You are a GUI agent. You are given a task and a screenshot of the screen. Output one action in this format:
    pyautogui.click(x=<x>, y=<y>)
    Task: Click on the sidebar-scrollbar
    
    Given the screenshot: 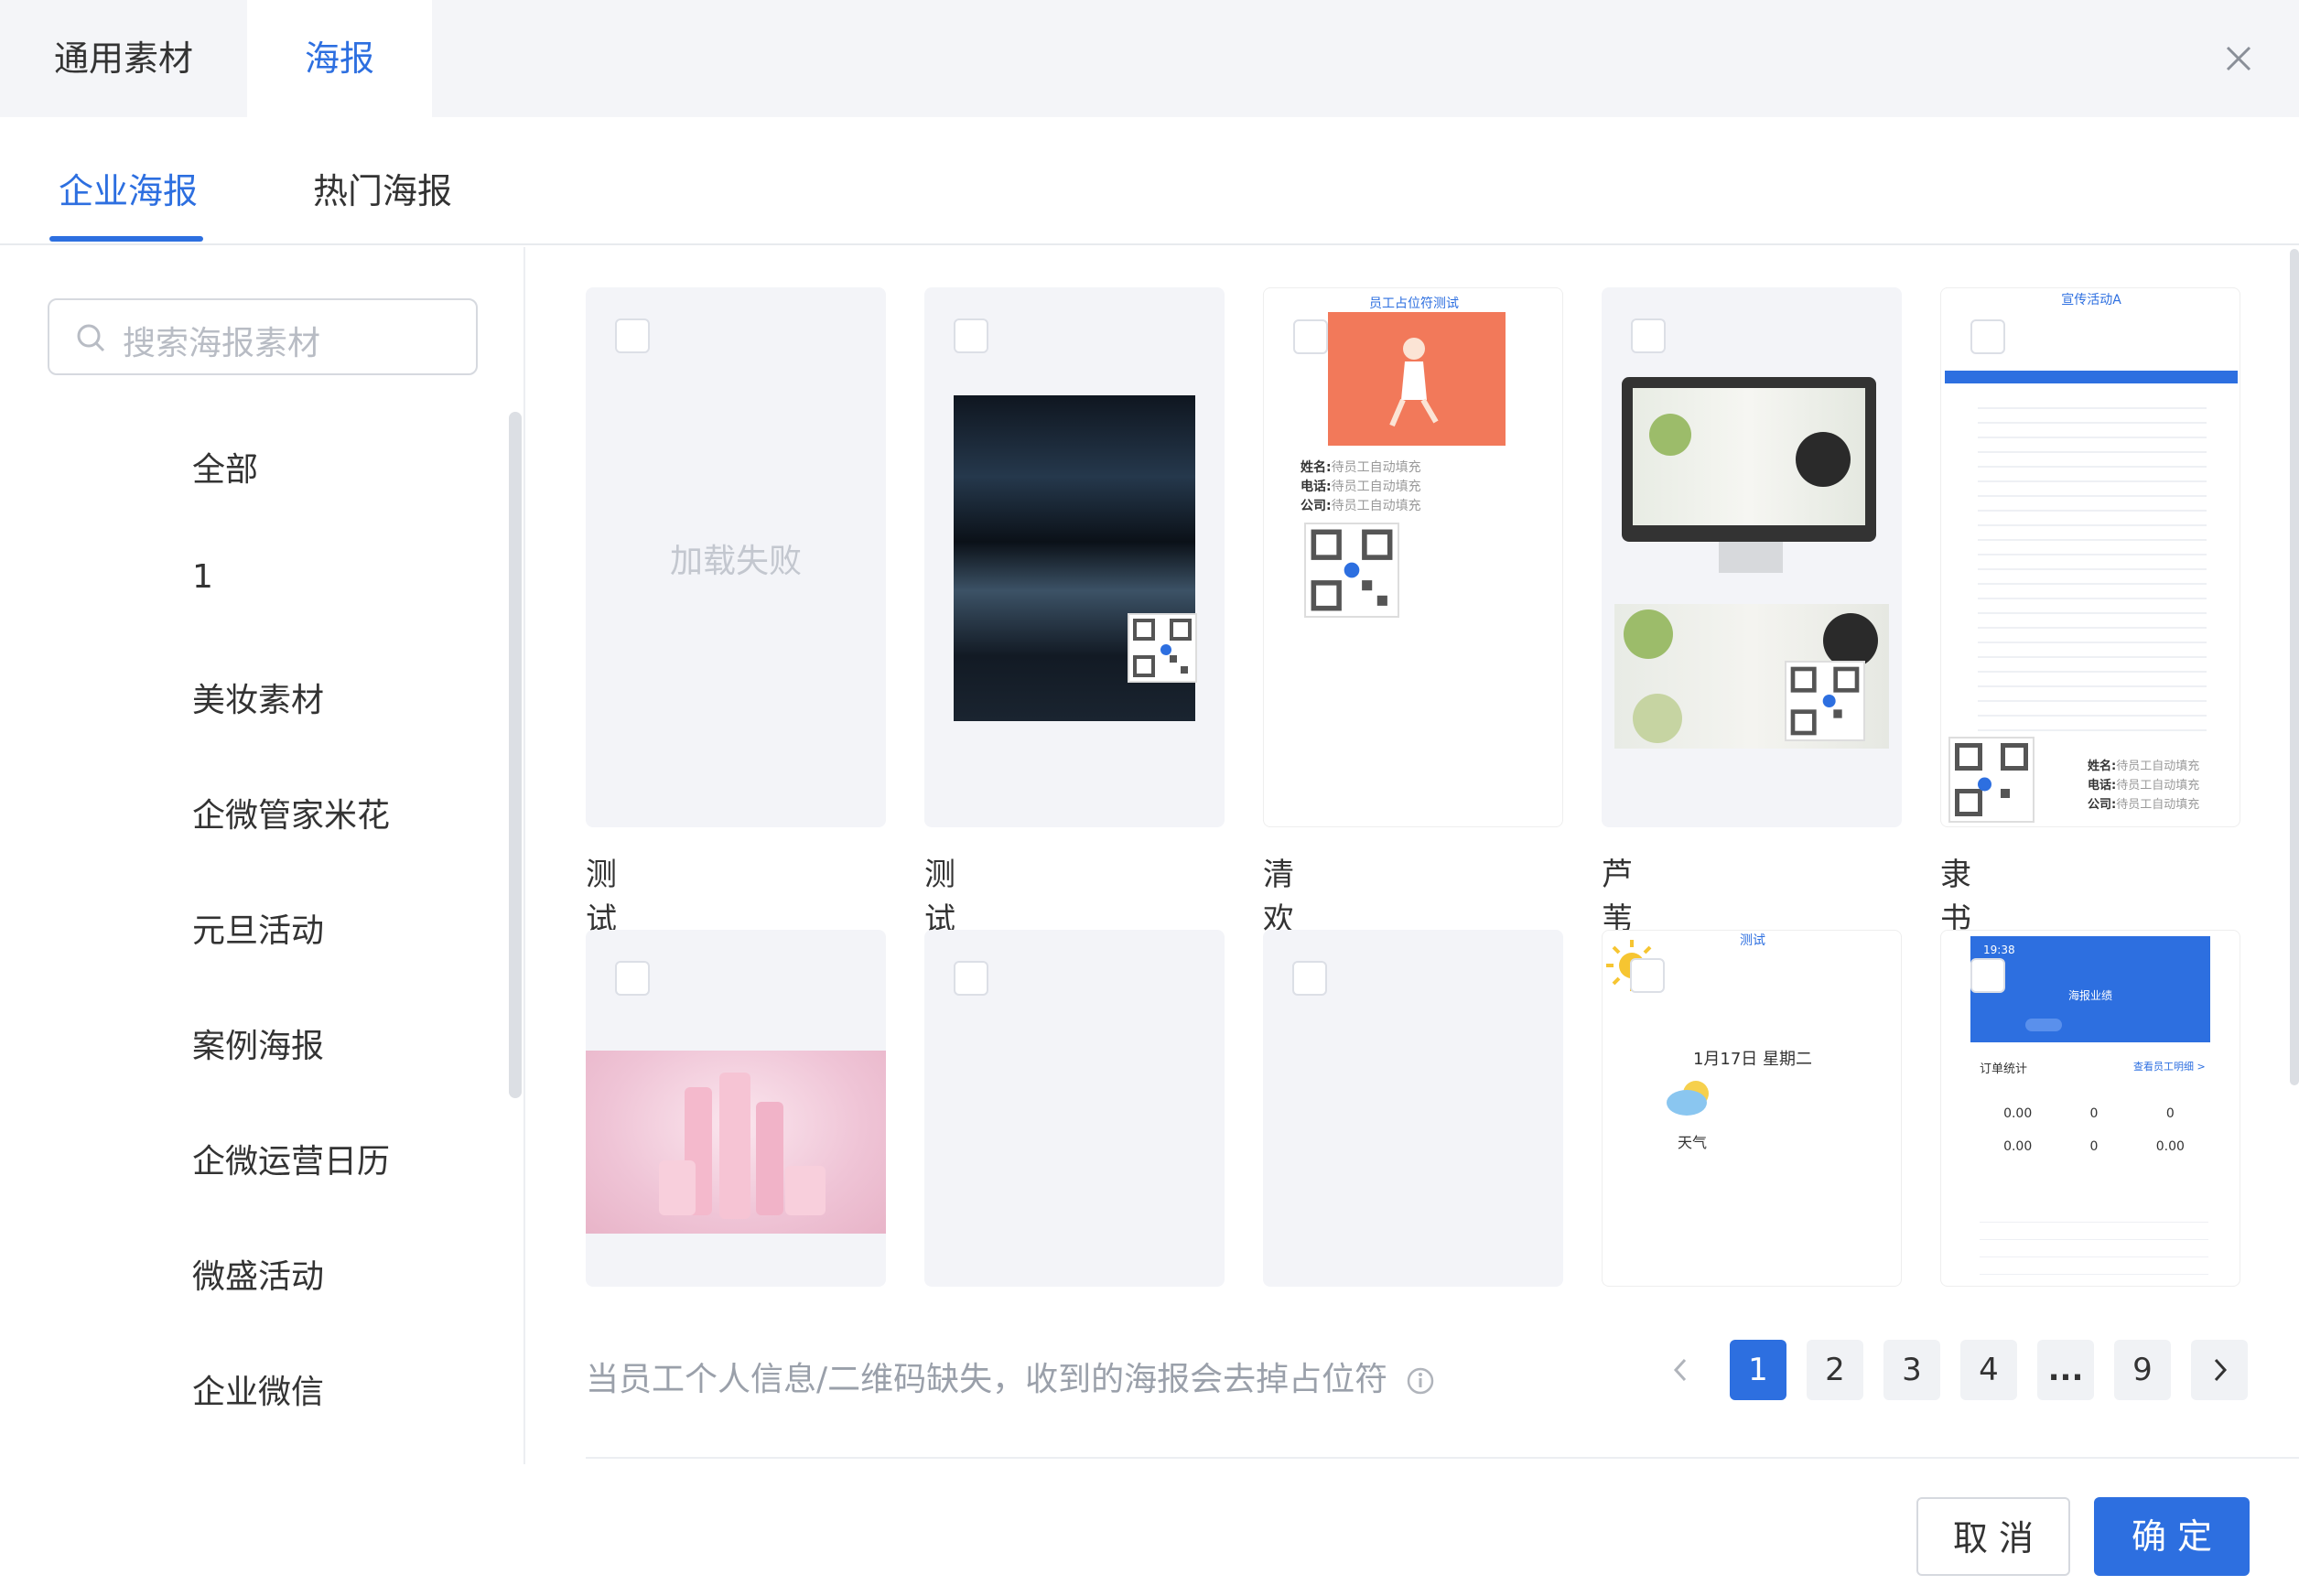 What is the action you would take?
    pyautogui.click(x=515, y=755)
    